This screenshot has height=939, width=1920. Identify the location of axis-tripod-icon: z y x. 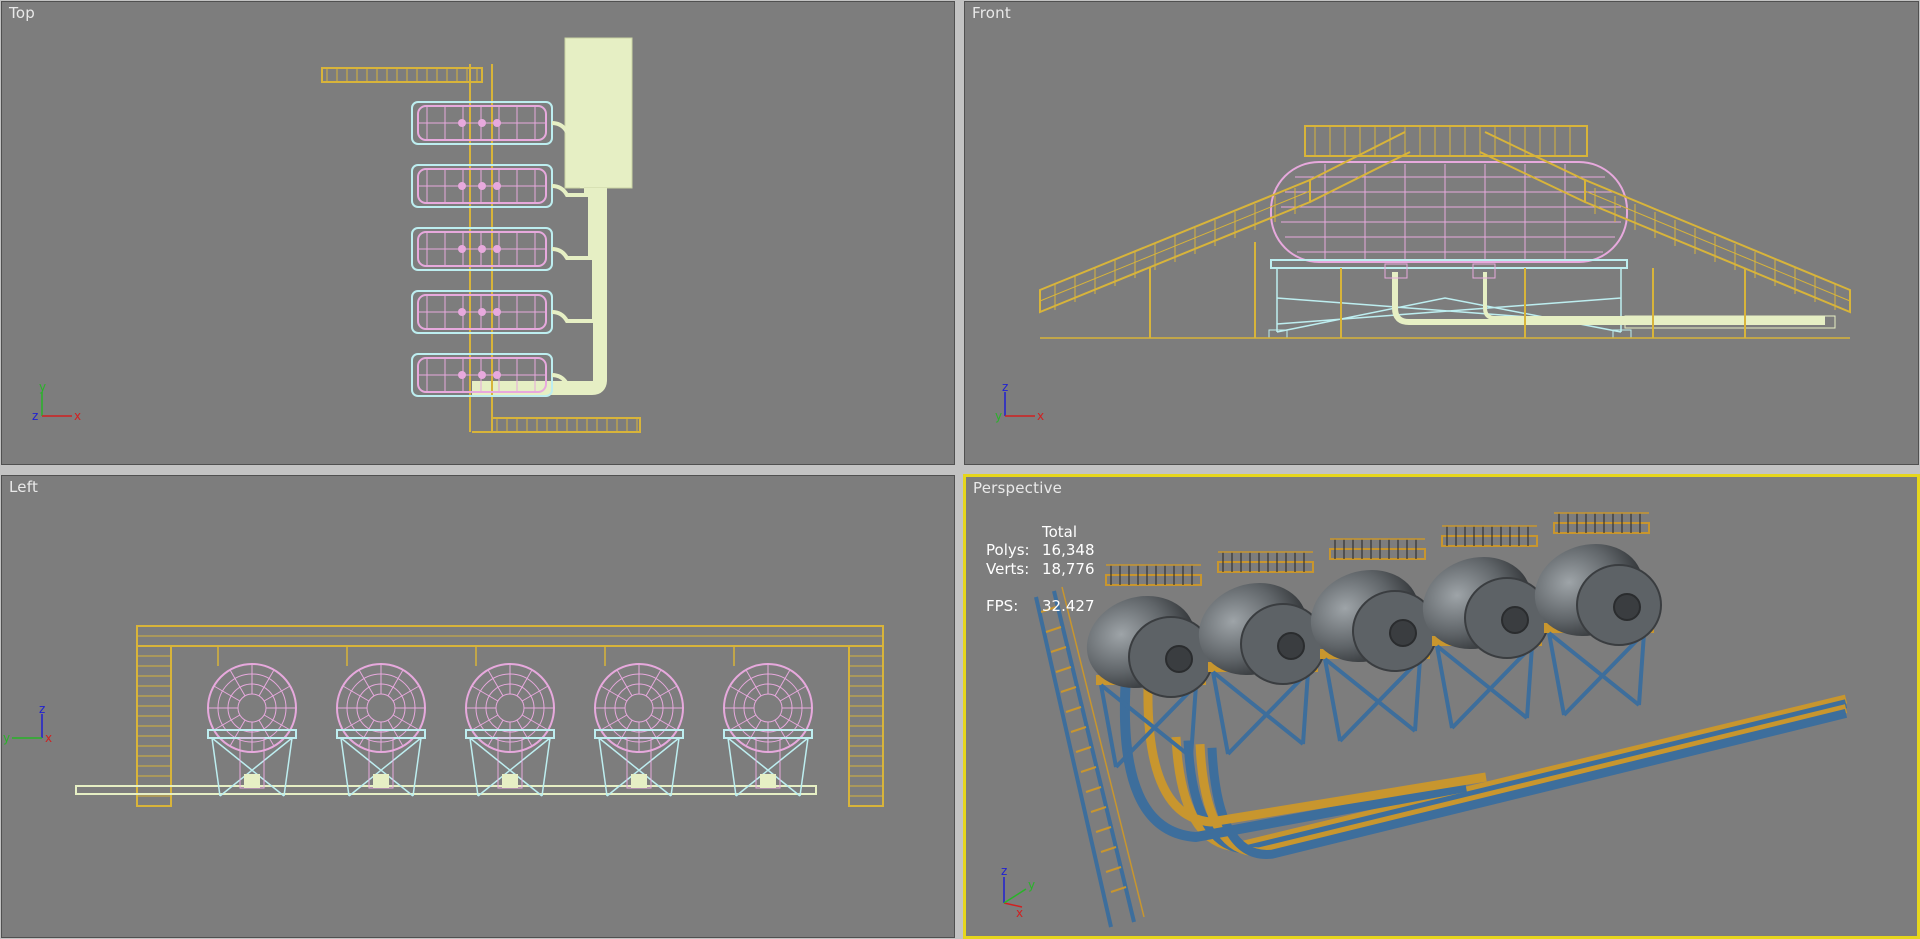
(27, 724).